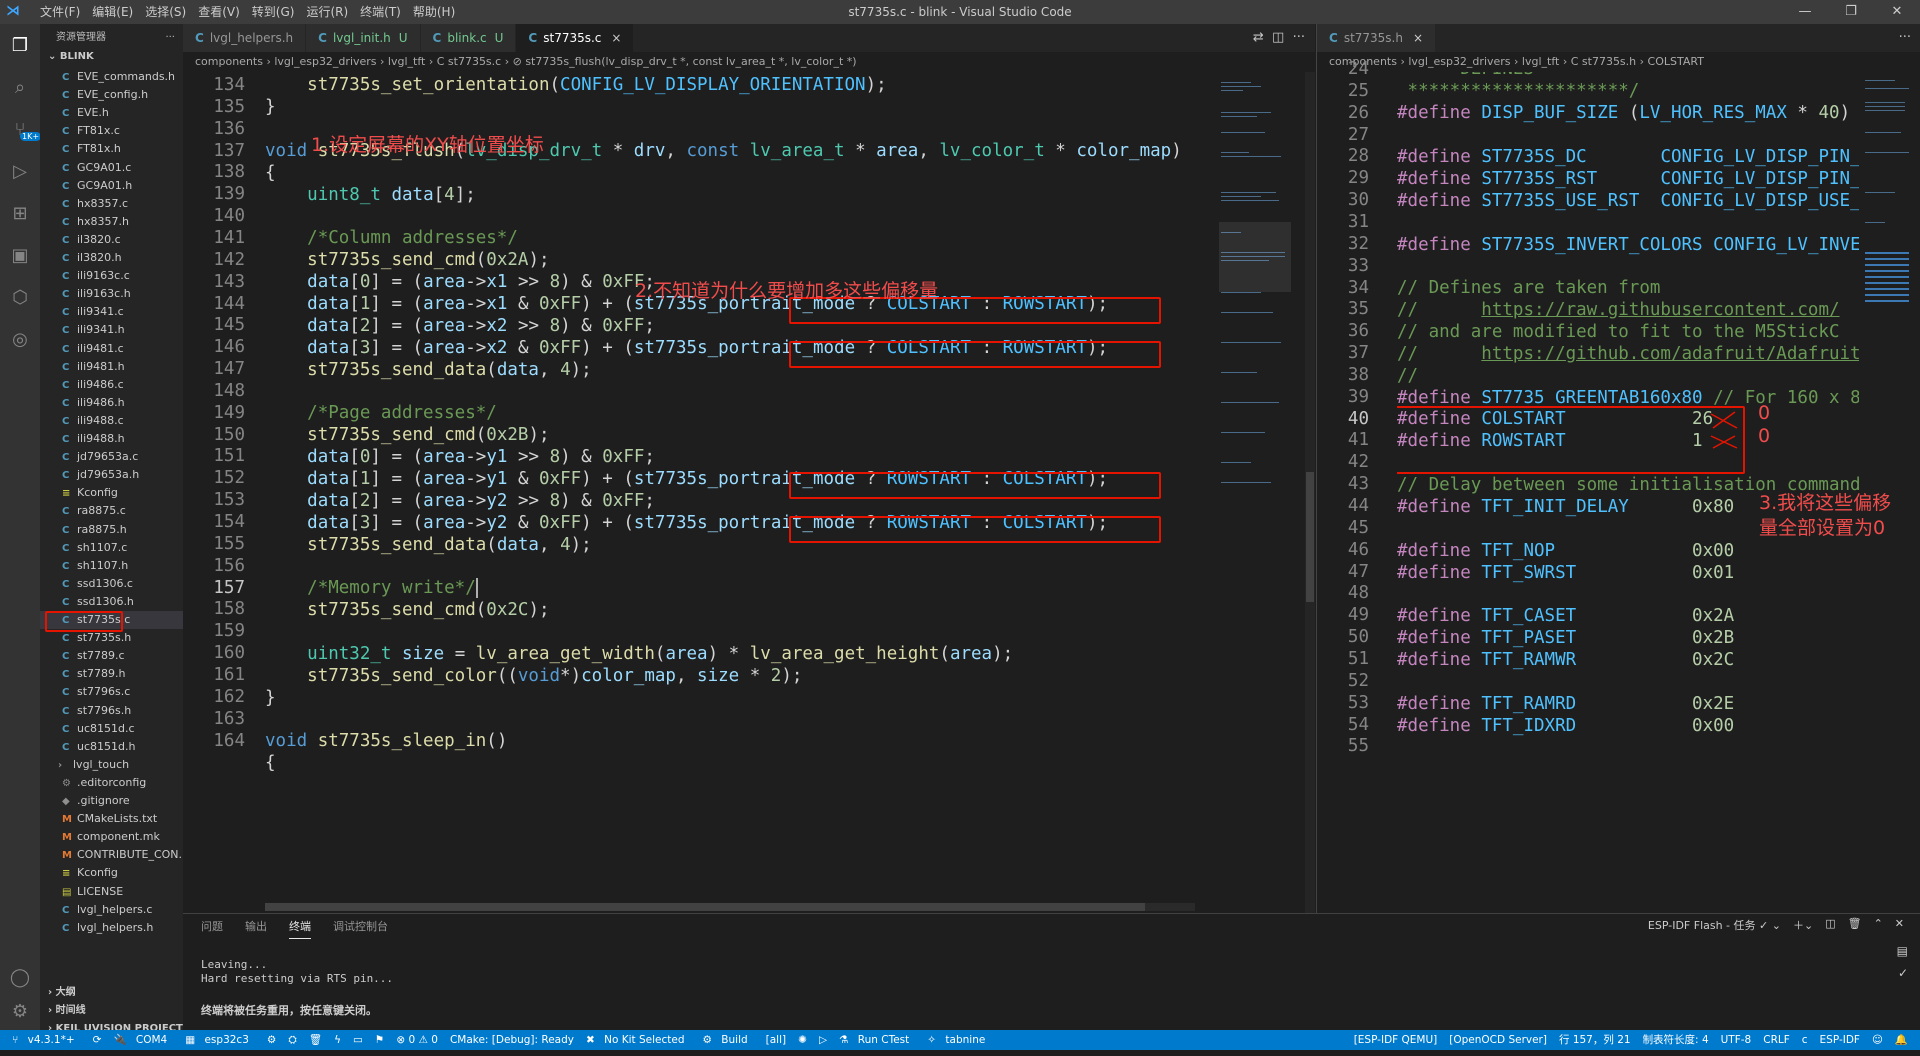 The width and height of the screenshot is (1920, 1056). What do you see at coordinates (380, 12) in the screenshot?
I see `menu-terminal: 终端(T)` at bounding box center [380, 12].